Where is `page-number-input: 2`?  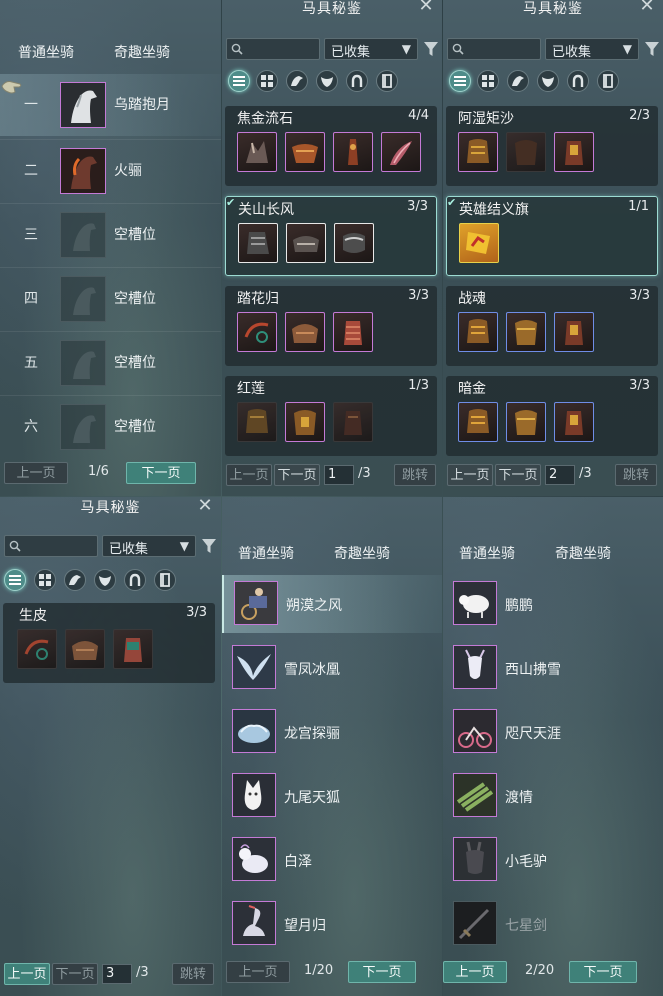
page-number-input: 2 is located at coordinates (560, 475).